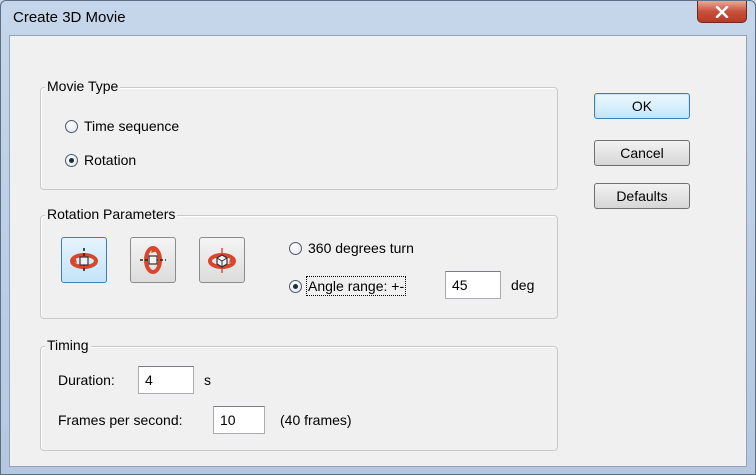  What do you see at coordinates (295, 248) in the screenshot?
I see `full-turn-radio-circle` at bounding box center [295, 248].